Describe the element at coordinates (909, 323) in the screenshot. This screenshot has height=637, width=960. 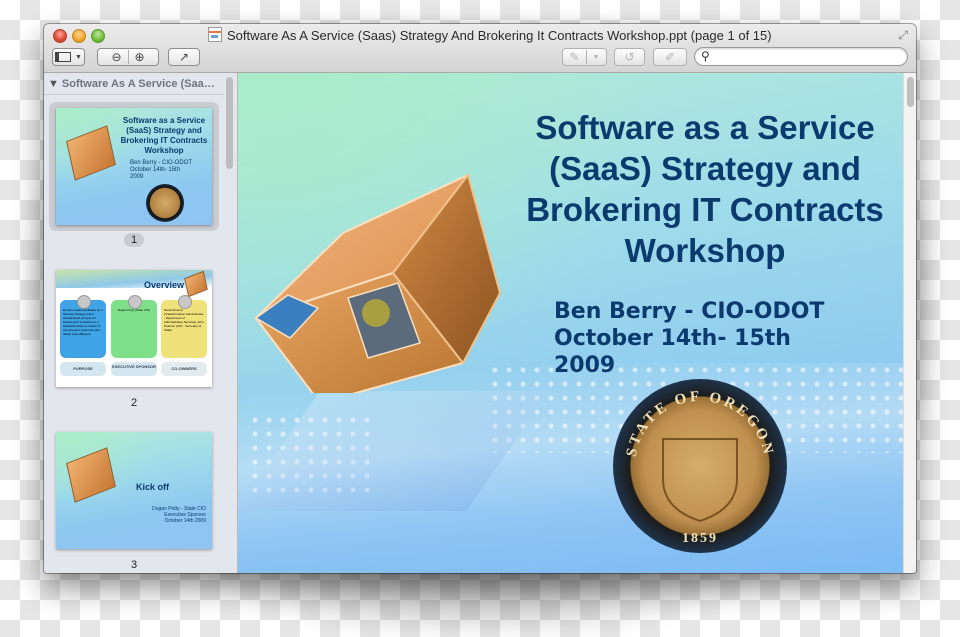
I see `vertical-scrollbar` at that location.